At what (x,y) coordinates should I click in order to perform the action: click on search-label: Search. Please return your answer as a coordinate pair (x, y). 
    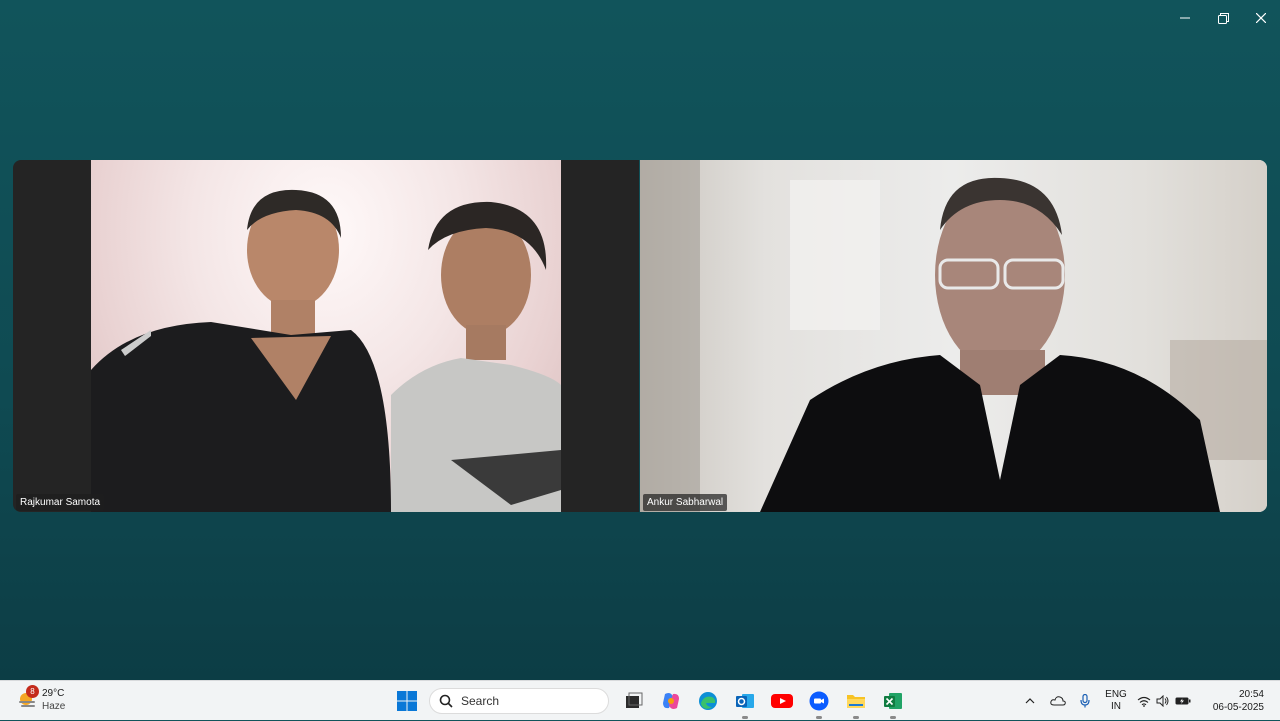
    Looking at the image, I should click on (480, 701).